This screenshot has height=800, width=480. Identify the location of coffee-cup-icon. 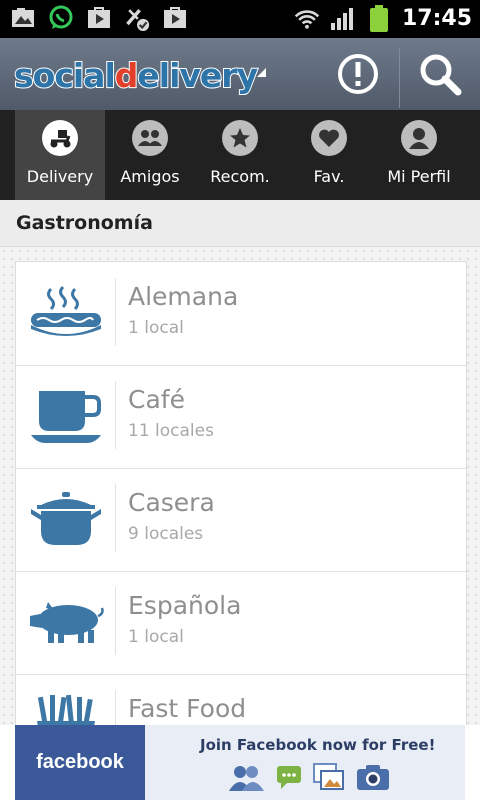
(66, 416).